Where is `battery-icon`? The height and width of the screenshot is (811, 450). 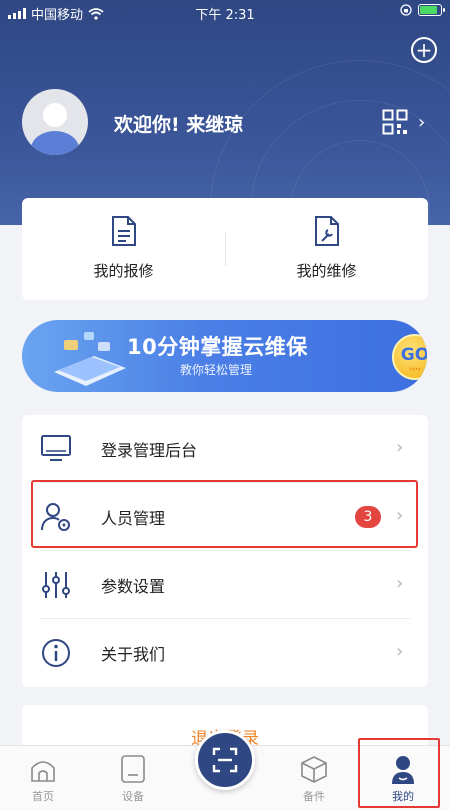
battery-icon is located at coordinates (431, 10).